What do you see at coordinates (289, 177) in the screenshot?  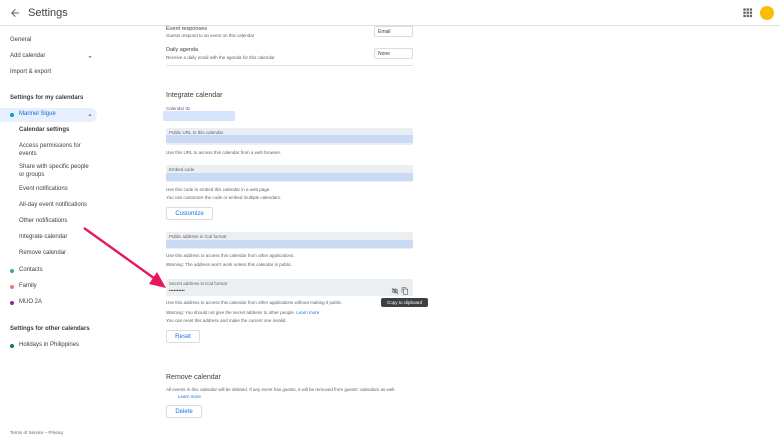 I see `embed-code-value` at bounding box center [289, 177].